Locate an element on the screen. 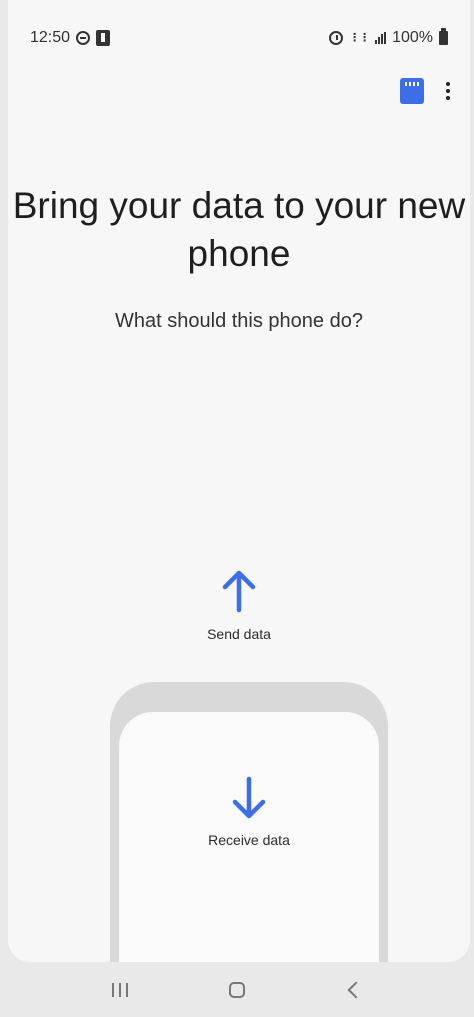  back-button is located at coordinates (354, 990).